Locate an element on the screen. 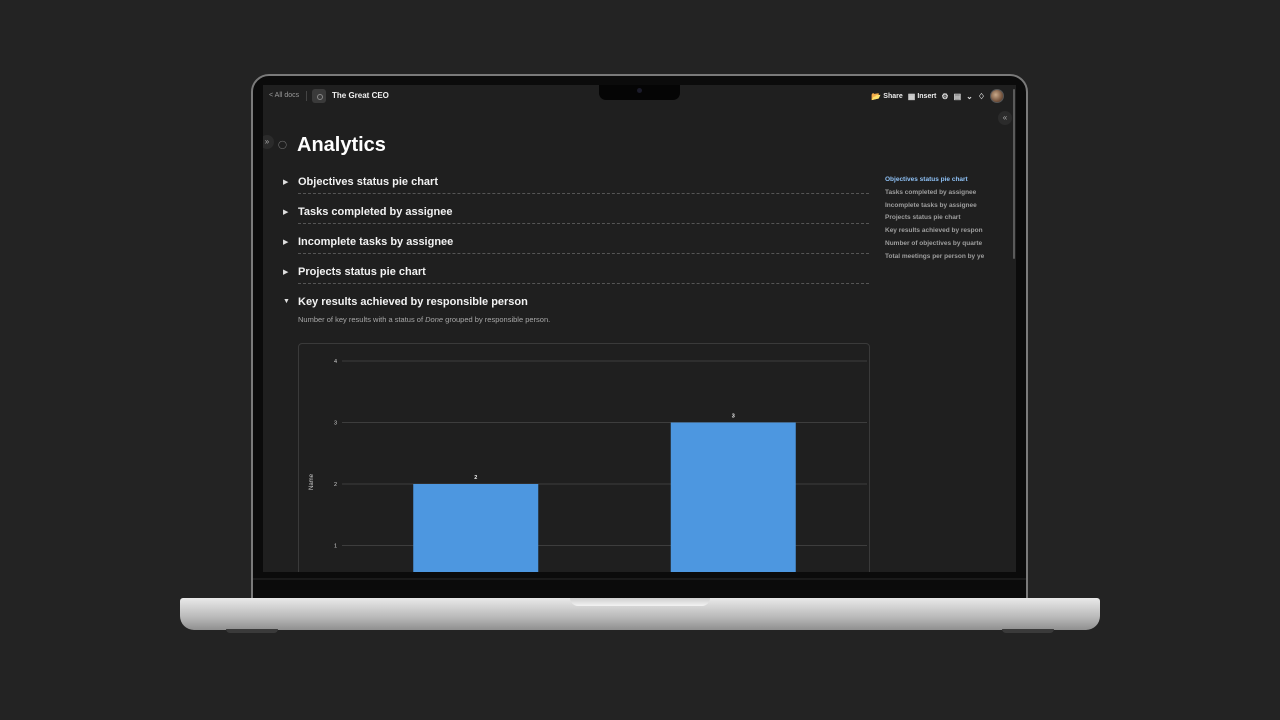 The height and width of the screenshot is (720, 1280). expanded-arrow-icon: ▼ is located at coordinates (286, 301).